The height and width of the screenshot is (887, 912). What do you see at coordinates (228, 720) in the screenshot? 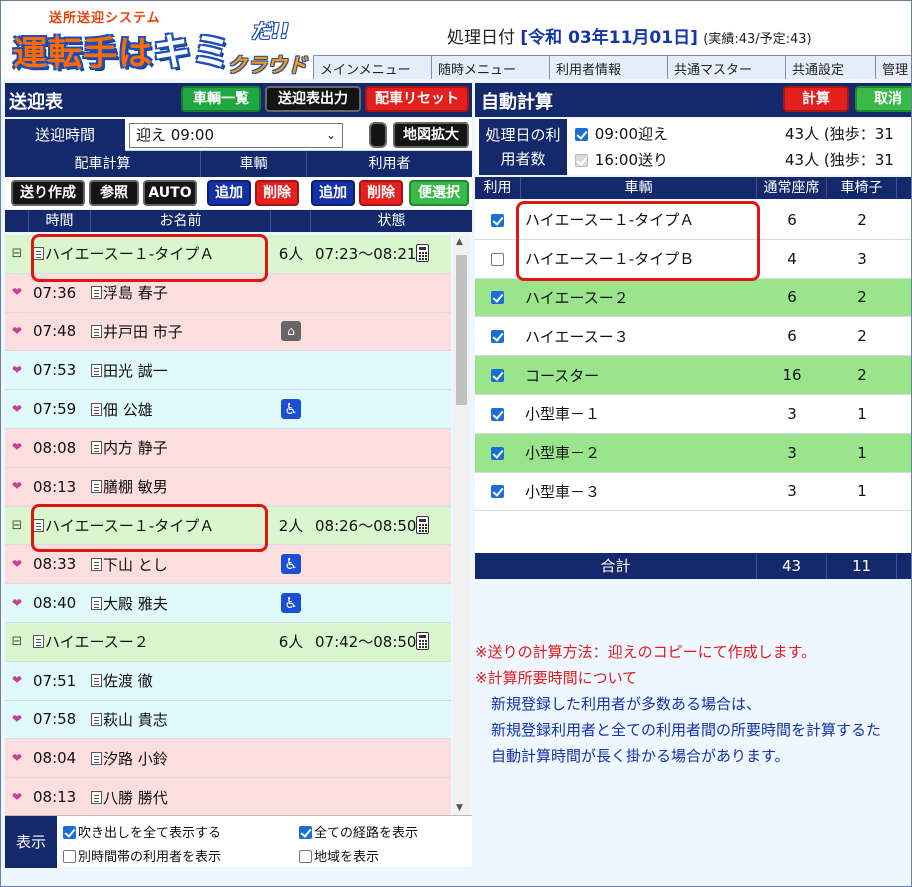
I see `passenger-row: ❤ 07:58 萩山 貴志` at bounding box center [228, 720].